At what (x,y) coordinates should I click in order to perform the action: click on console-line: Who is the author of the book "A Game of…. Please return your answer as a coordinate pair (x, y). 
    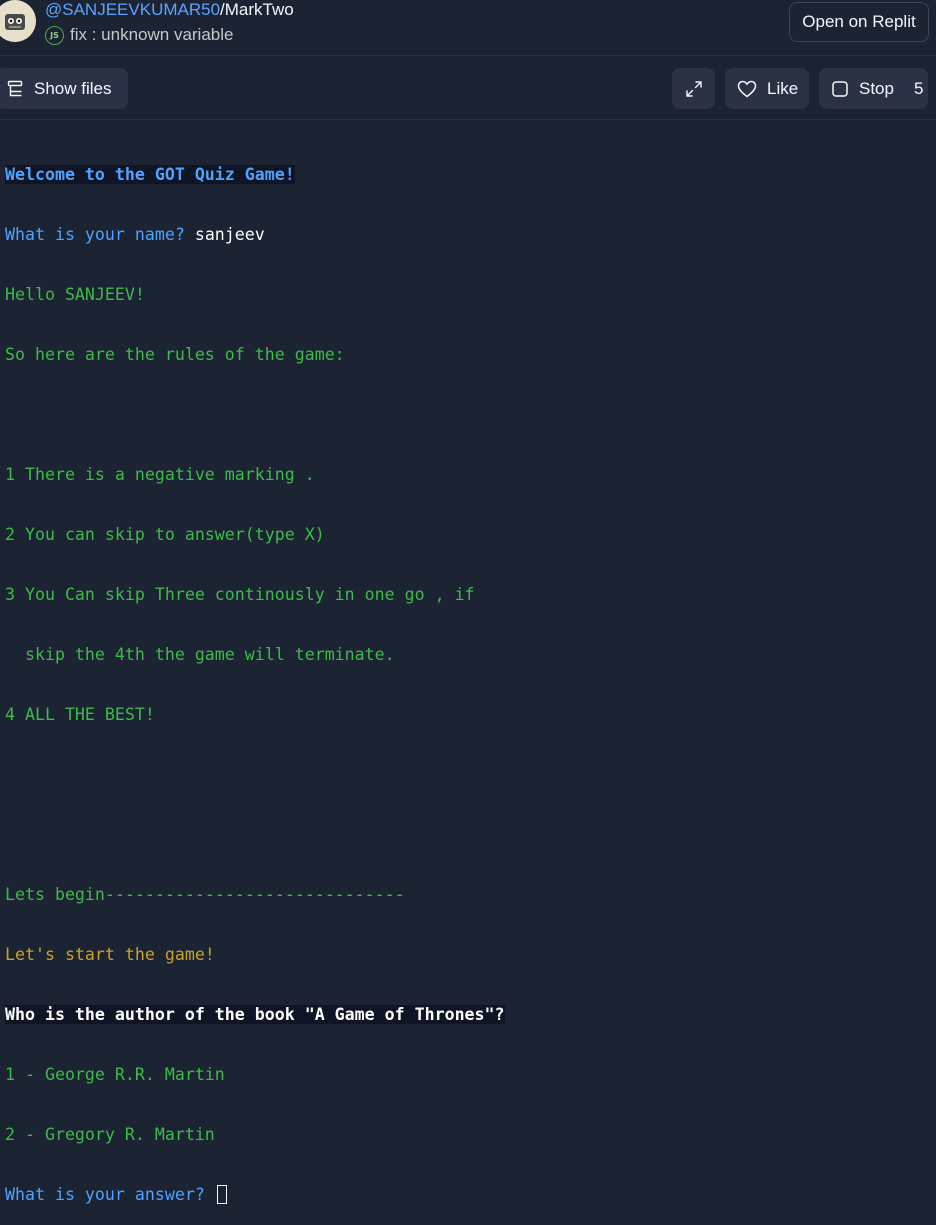
    Looking at the image, I should click on (467, 1015).